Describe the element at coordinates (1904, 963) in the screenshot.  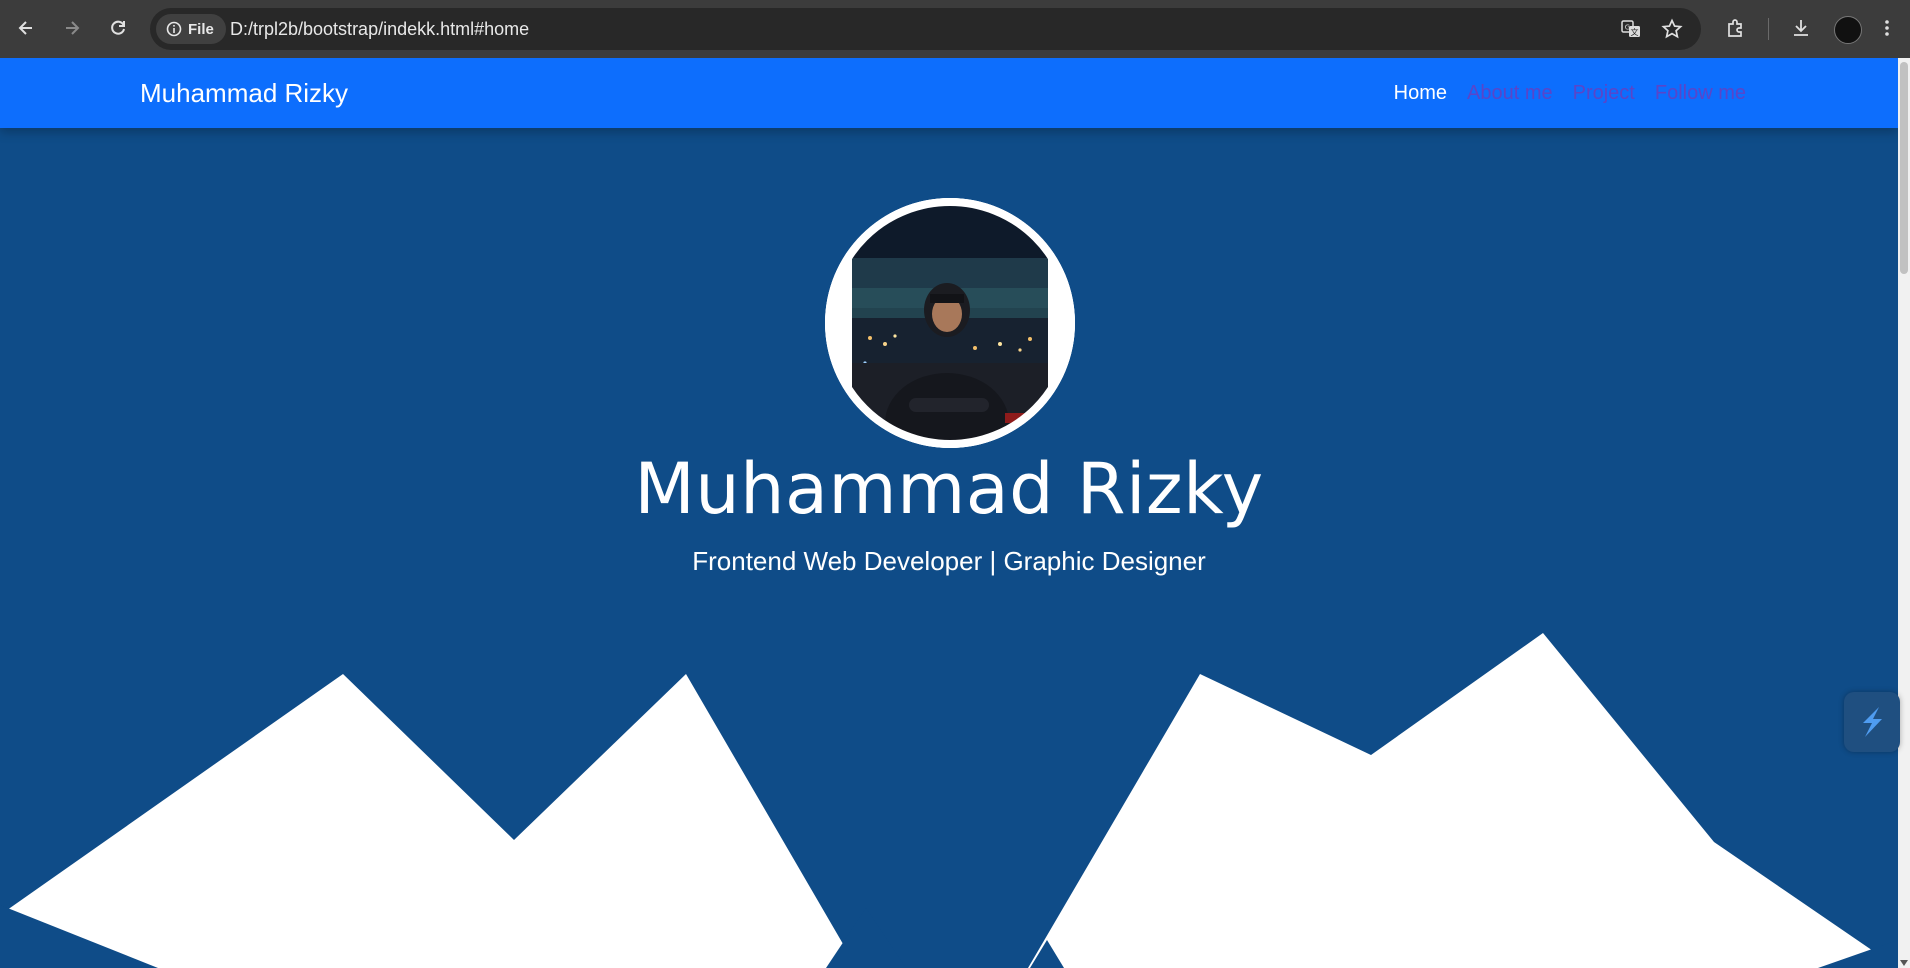
I see `scroll-down-arrow-icon` at that location.